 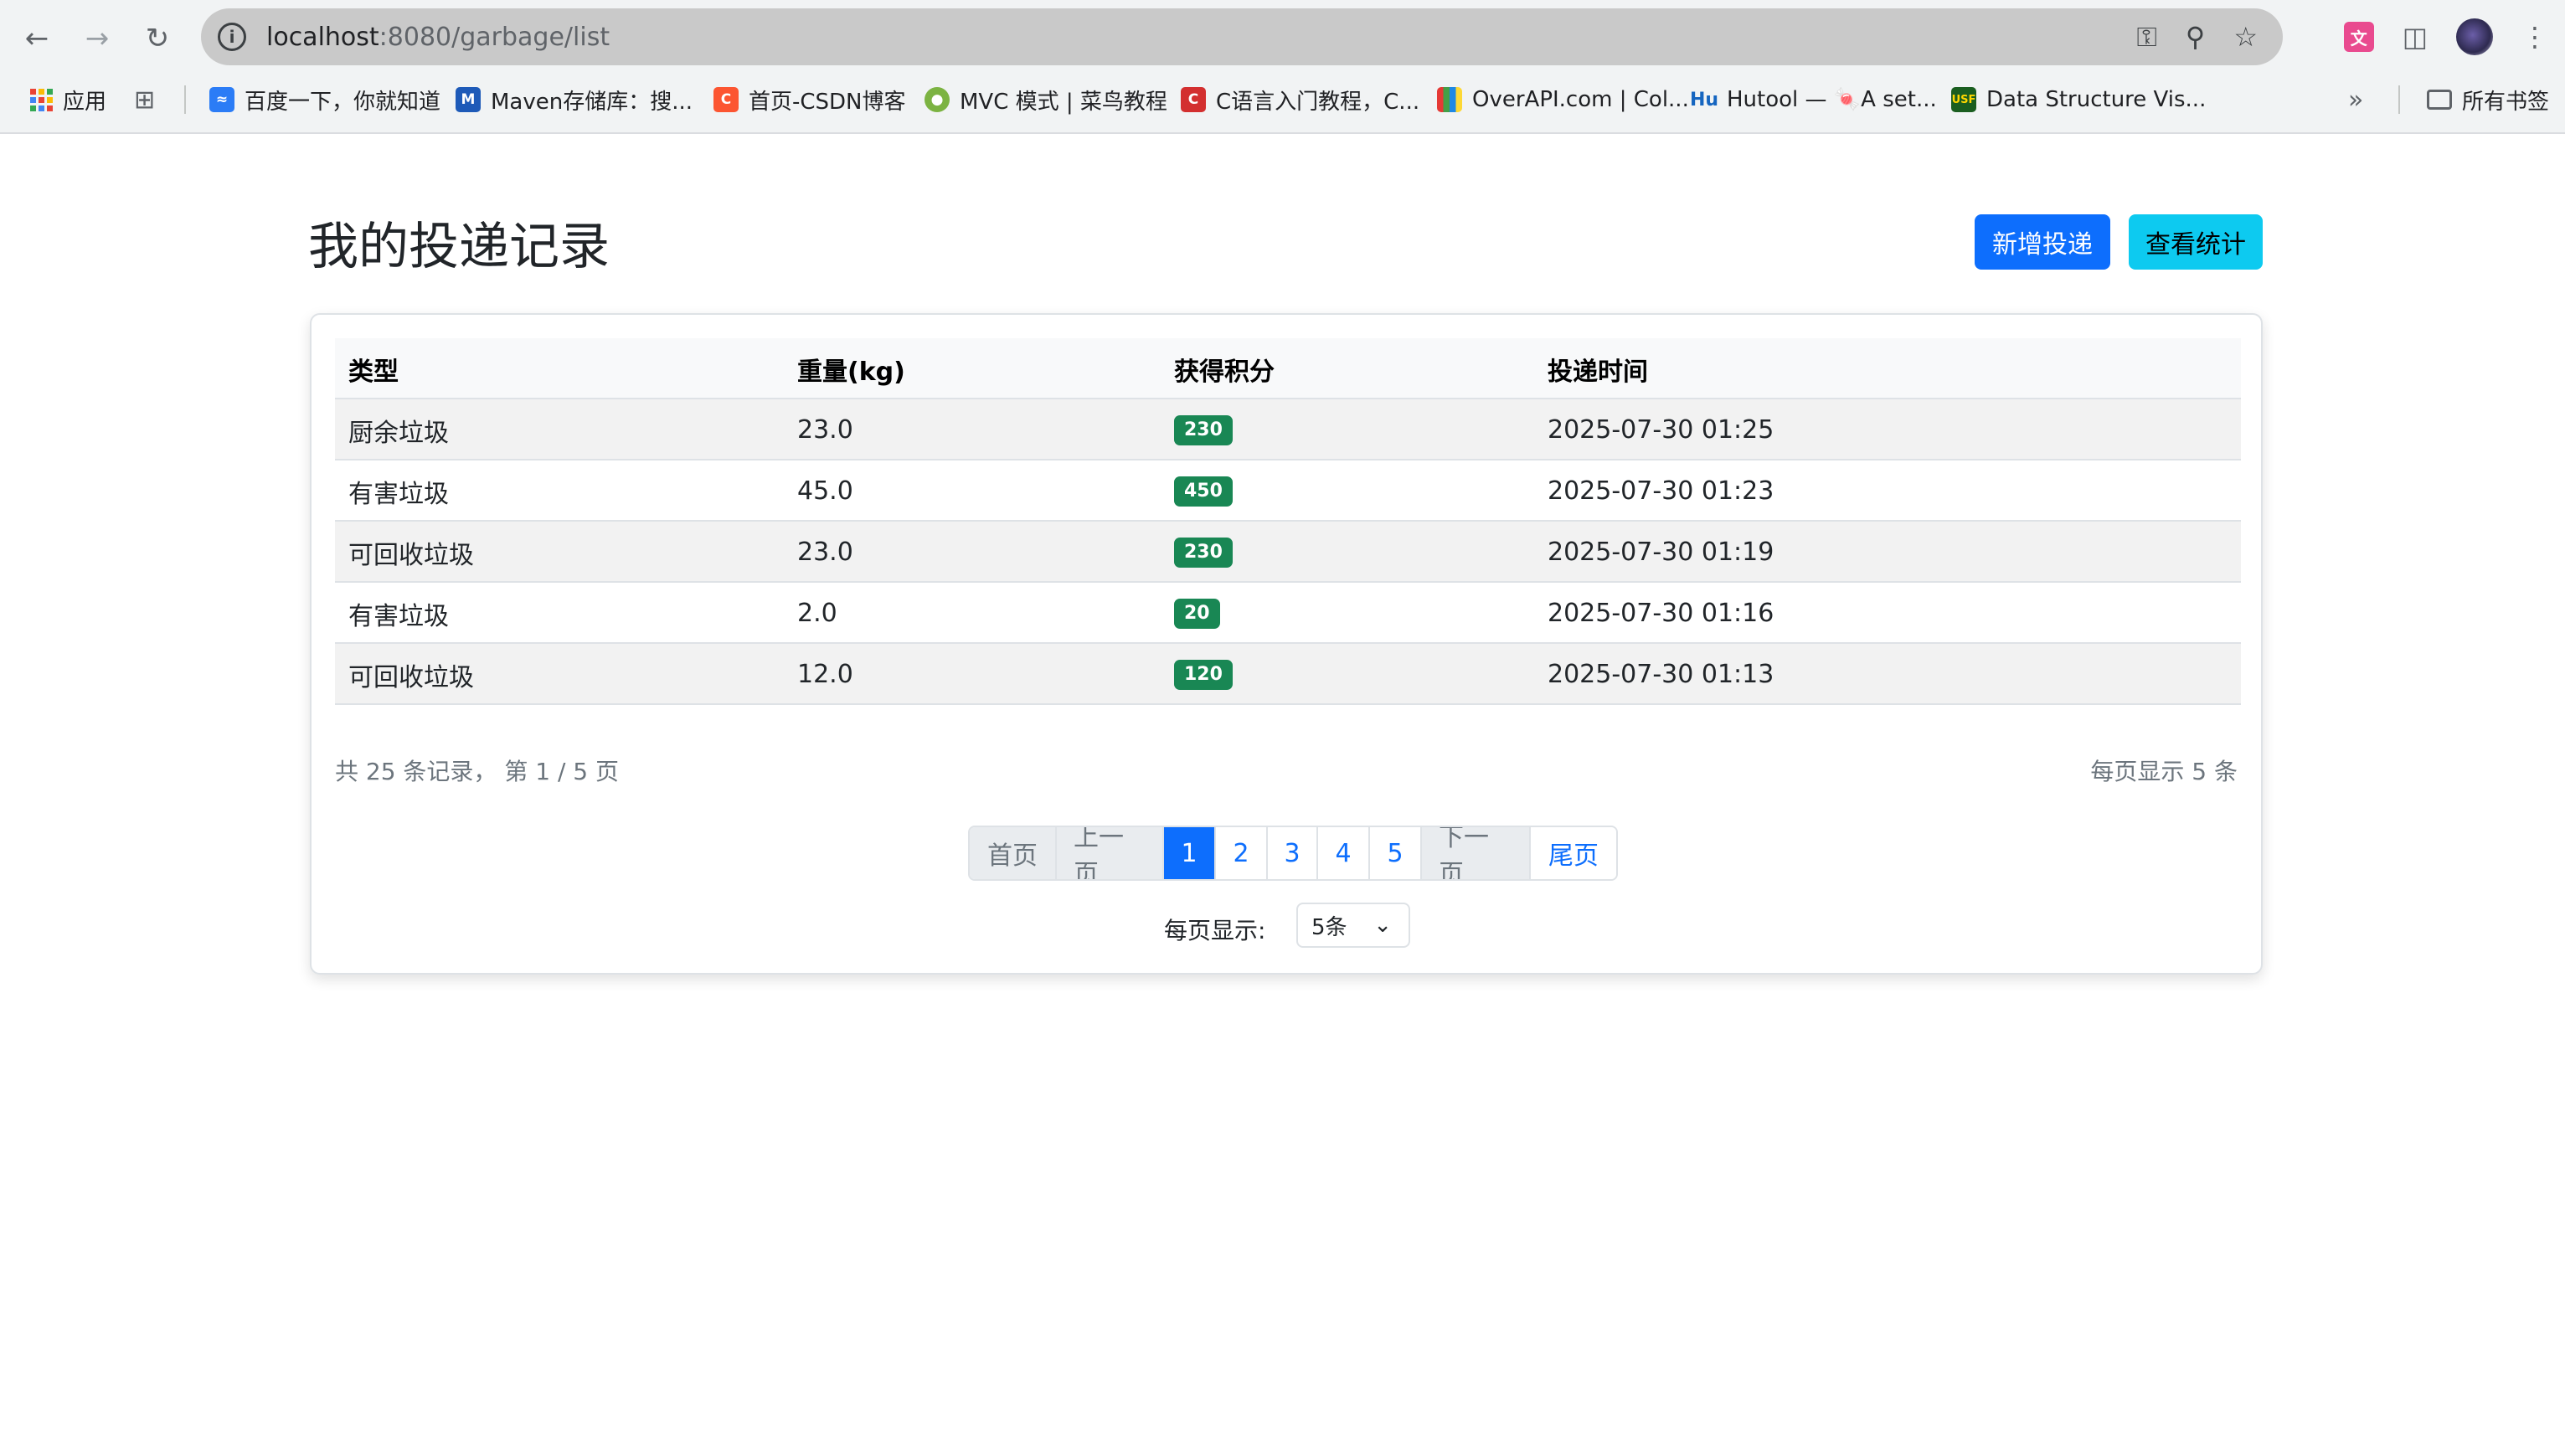 What do you see at coordinates (1382, 925) in the screenshot?
I see `chevron-down-icon: ⌄` at bounding box center [1382, 925].